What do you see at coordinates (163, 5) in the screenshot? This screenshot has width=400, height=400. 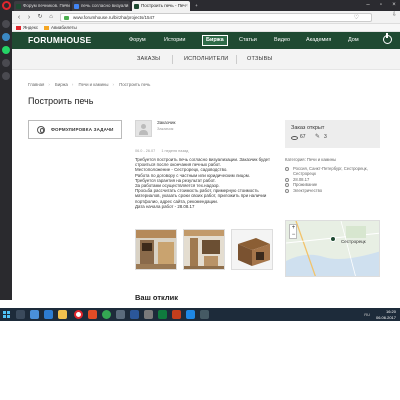 I see `tab-label: Построить печь - Печ` at bounding box center [163, 5].